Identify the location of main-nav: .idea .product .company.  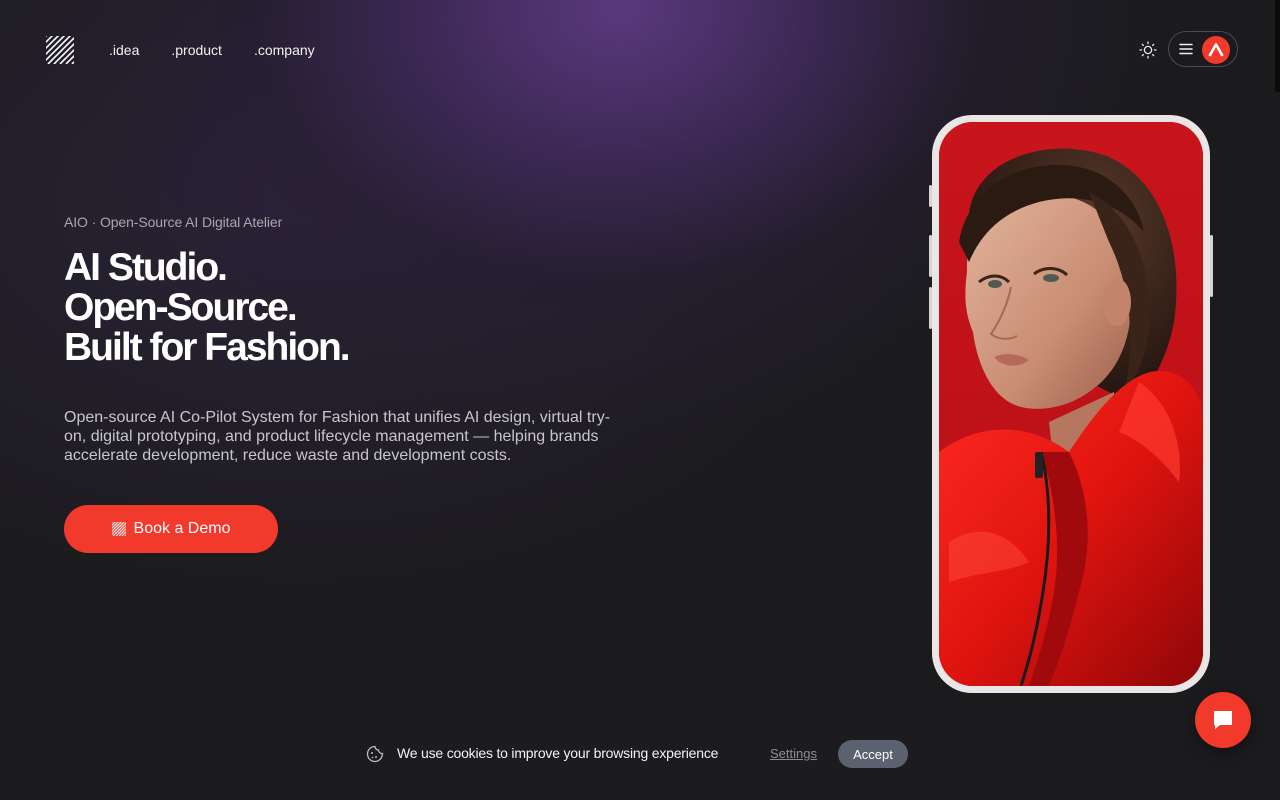
(228, 50).